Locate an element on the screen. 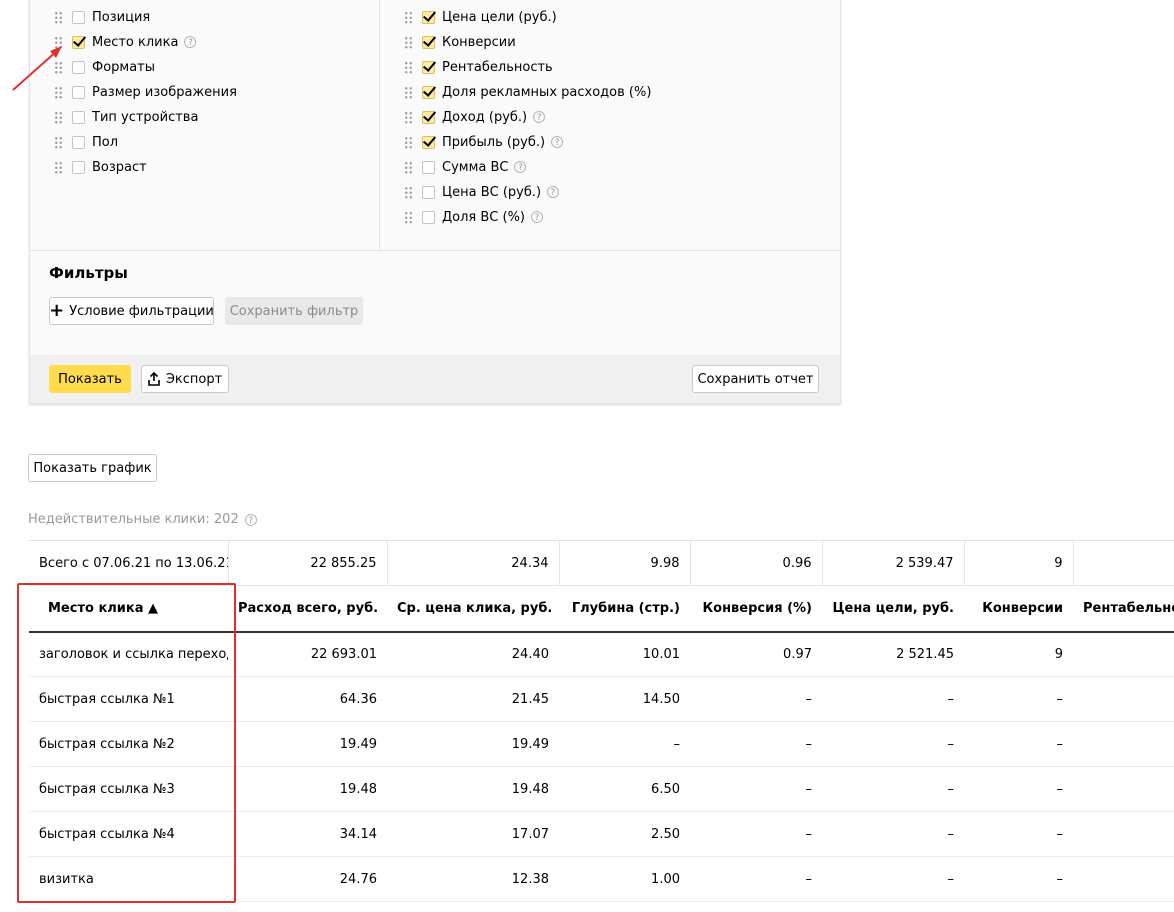 The width and height of the screenshot is (1174, 912). item-label: Пол is located at coordinates (105, 142).